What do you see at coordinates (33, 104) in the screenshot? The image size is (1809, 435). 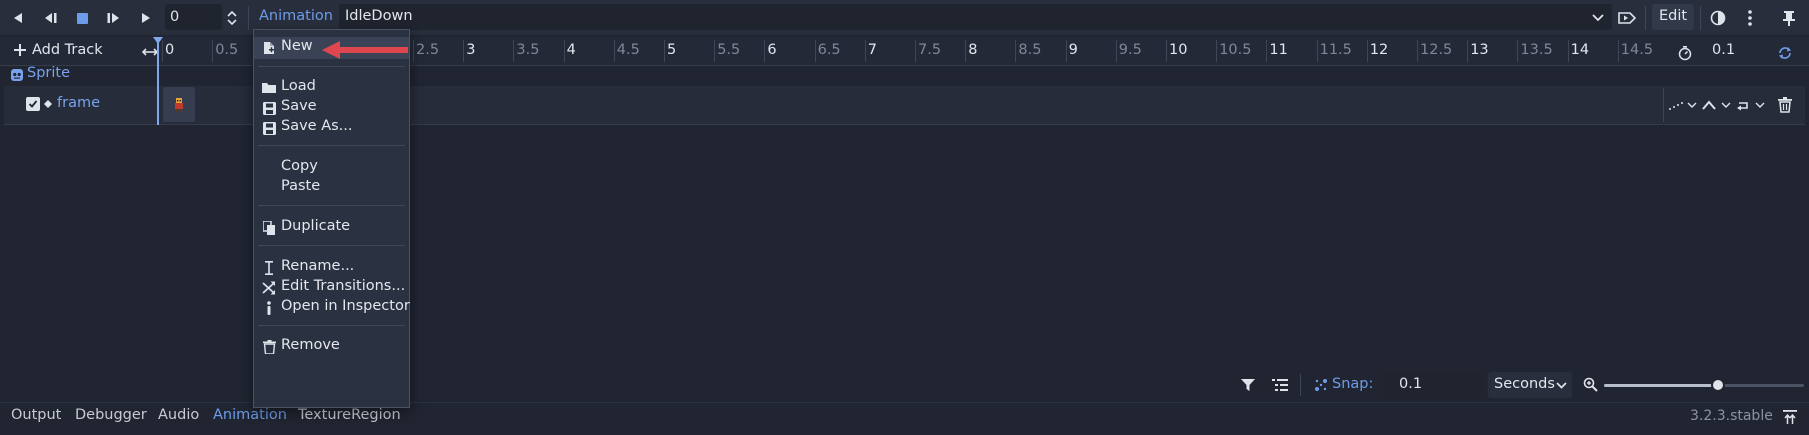 I see `track-enabled-checkbox` at bounding box center [33, 104].